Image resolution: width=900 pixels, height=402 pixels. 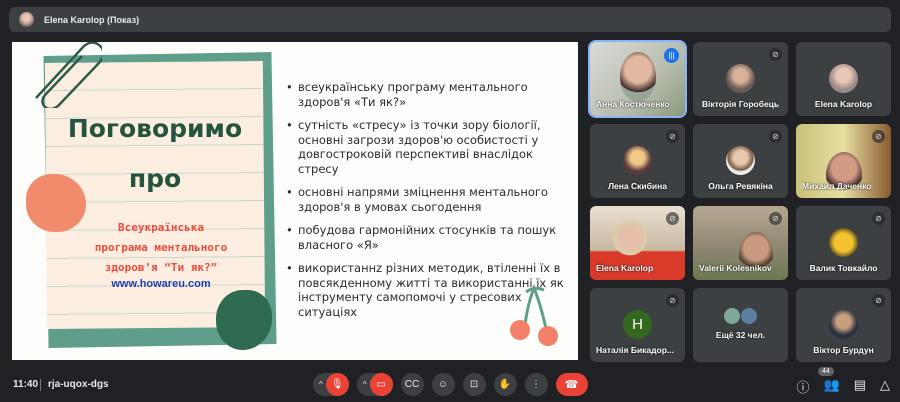 What do you see at coordinates (843, 268) in the screenshot?
I see `participant-name: Валик Товкайло` at bounding box center [843, 268].